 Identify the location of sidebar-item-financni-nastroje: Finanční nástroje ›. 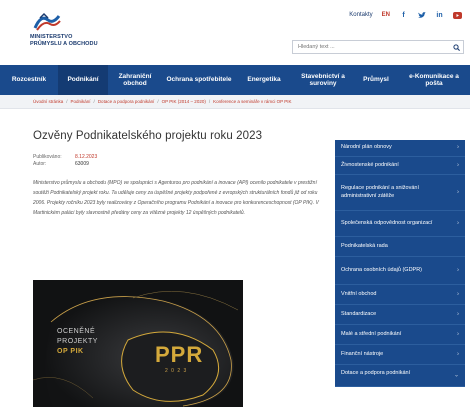
(400, 355).